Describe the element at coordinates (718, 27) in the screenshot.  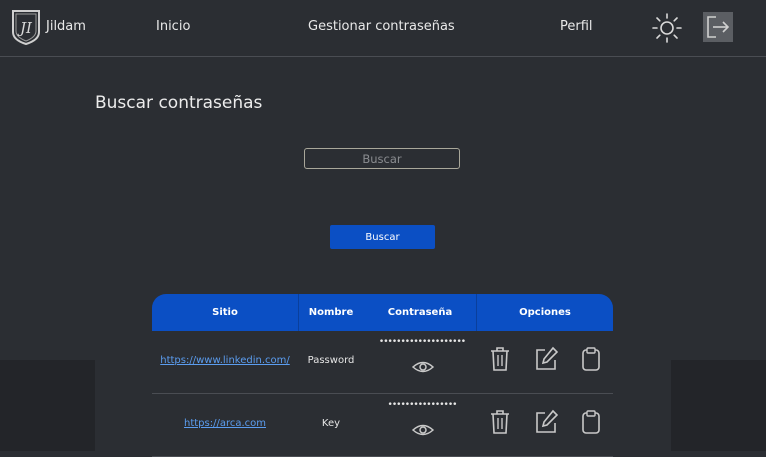
I see `logout-icon` at that location.